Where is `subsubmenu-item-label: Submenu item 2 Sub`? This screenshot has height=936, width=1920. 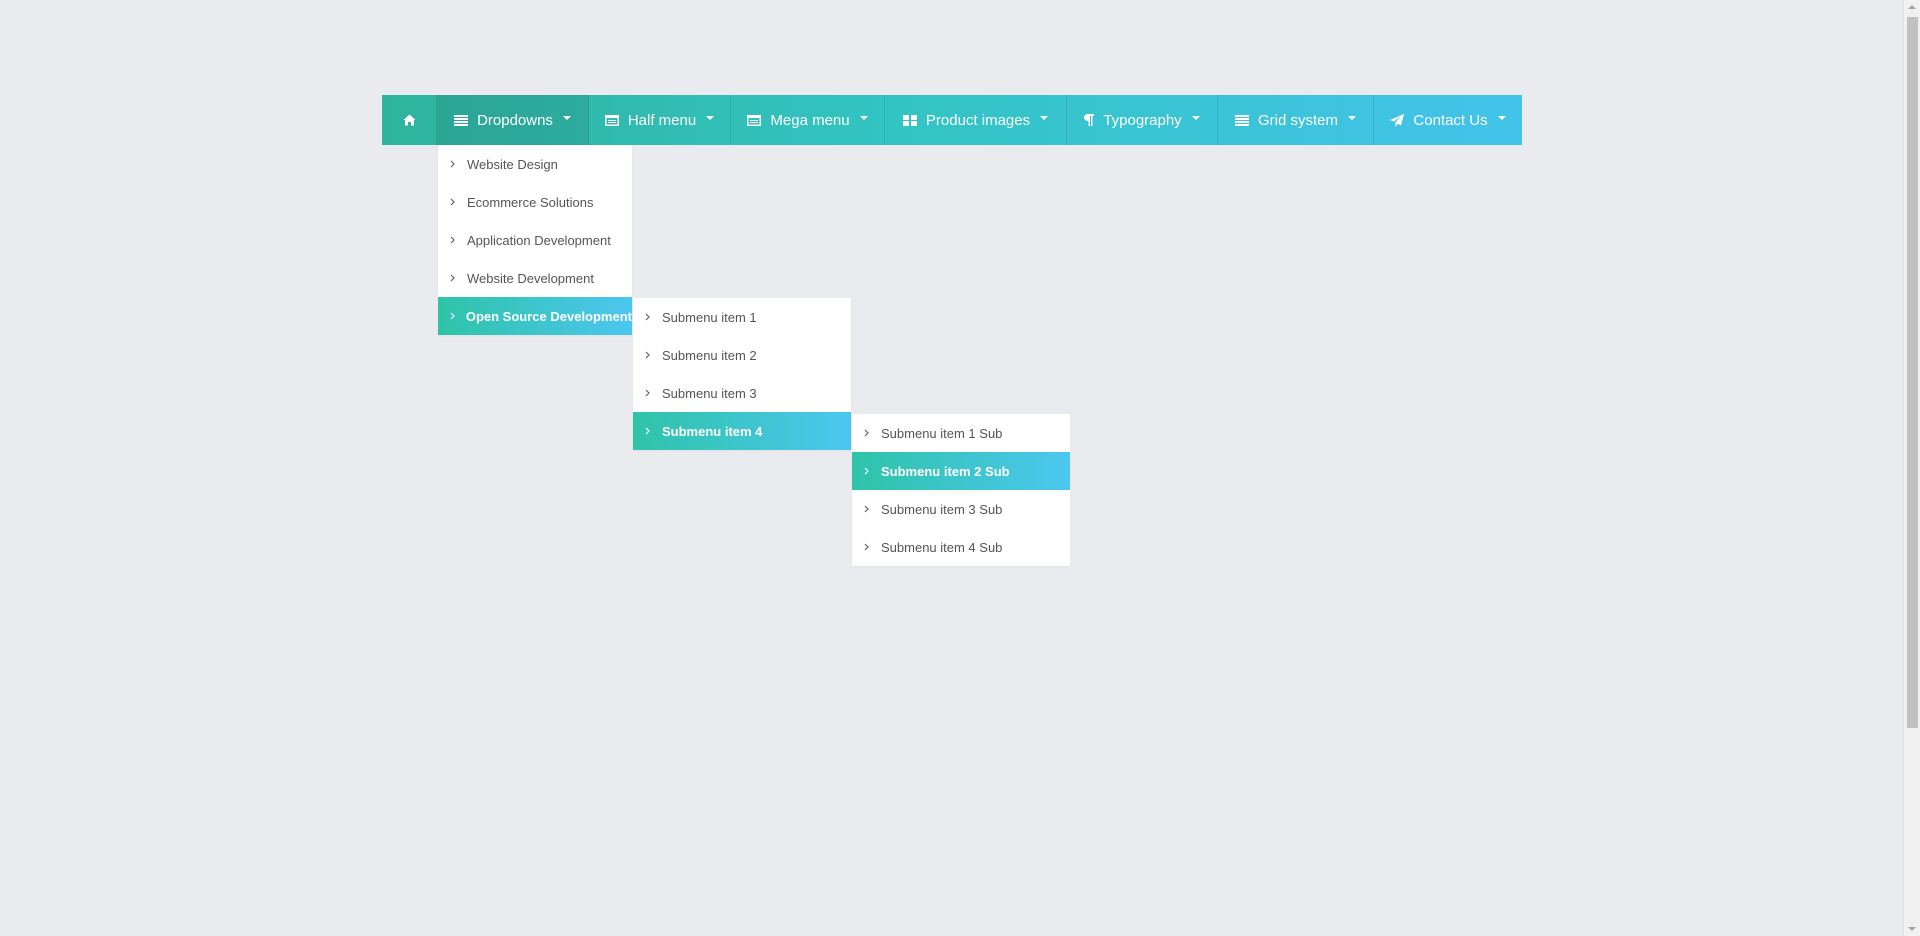
subsubmenu-item-label: Submenu item 2 Sub is located at coordinates (945, 471).